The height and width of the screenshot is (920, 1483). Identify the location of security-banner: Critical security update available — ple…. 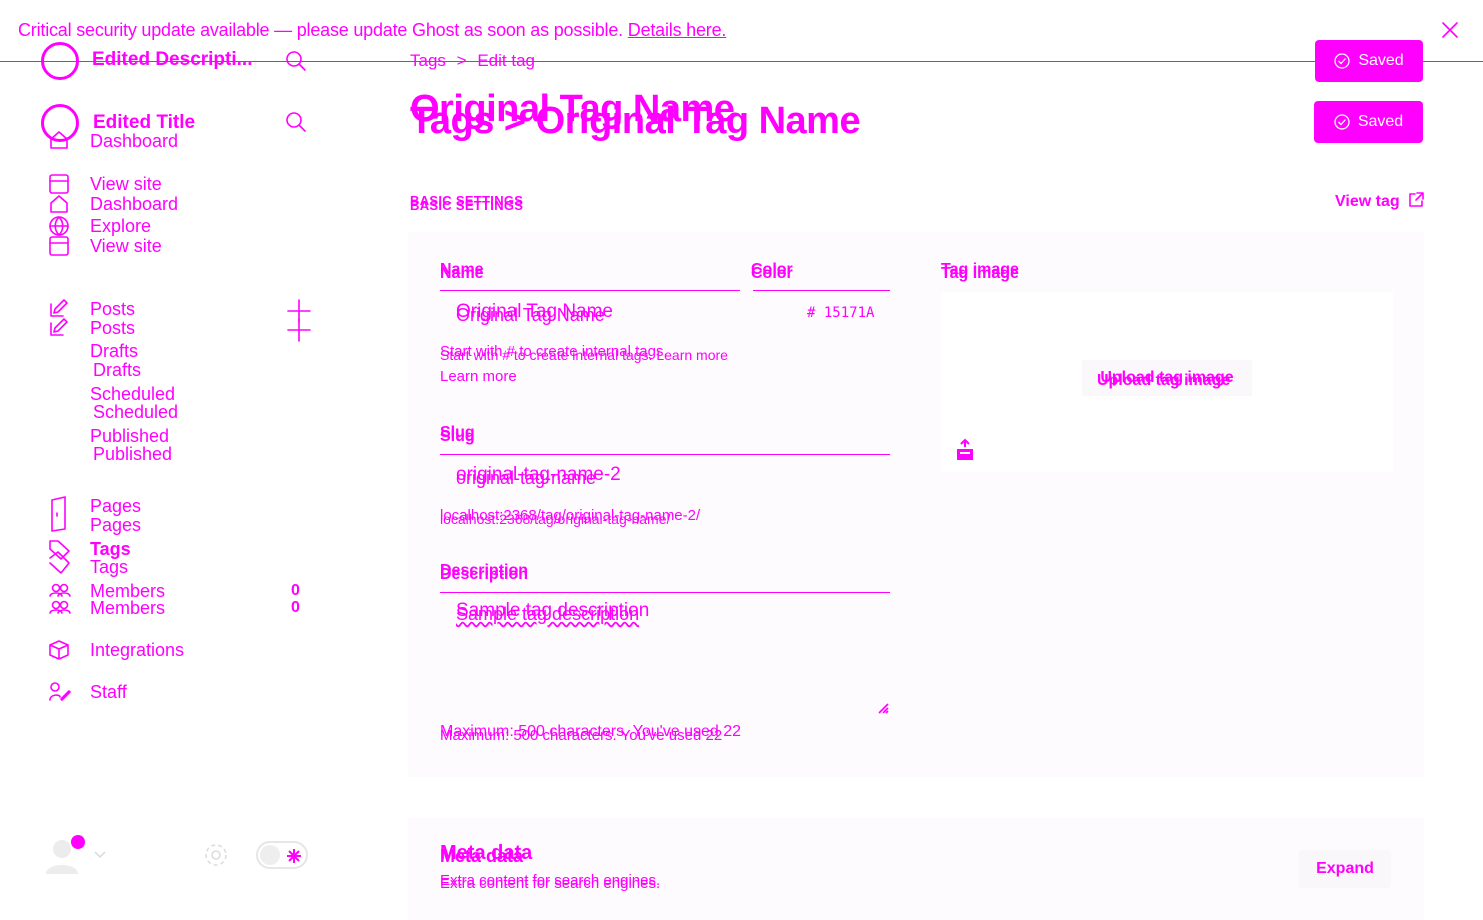
(372, 30).